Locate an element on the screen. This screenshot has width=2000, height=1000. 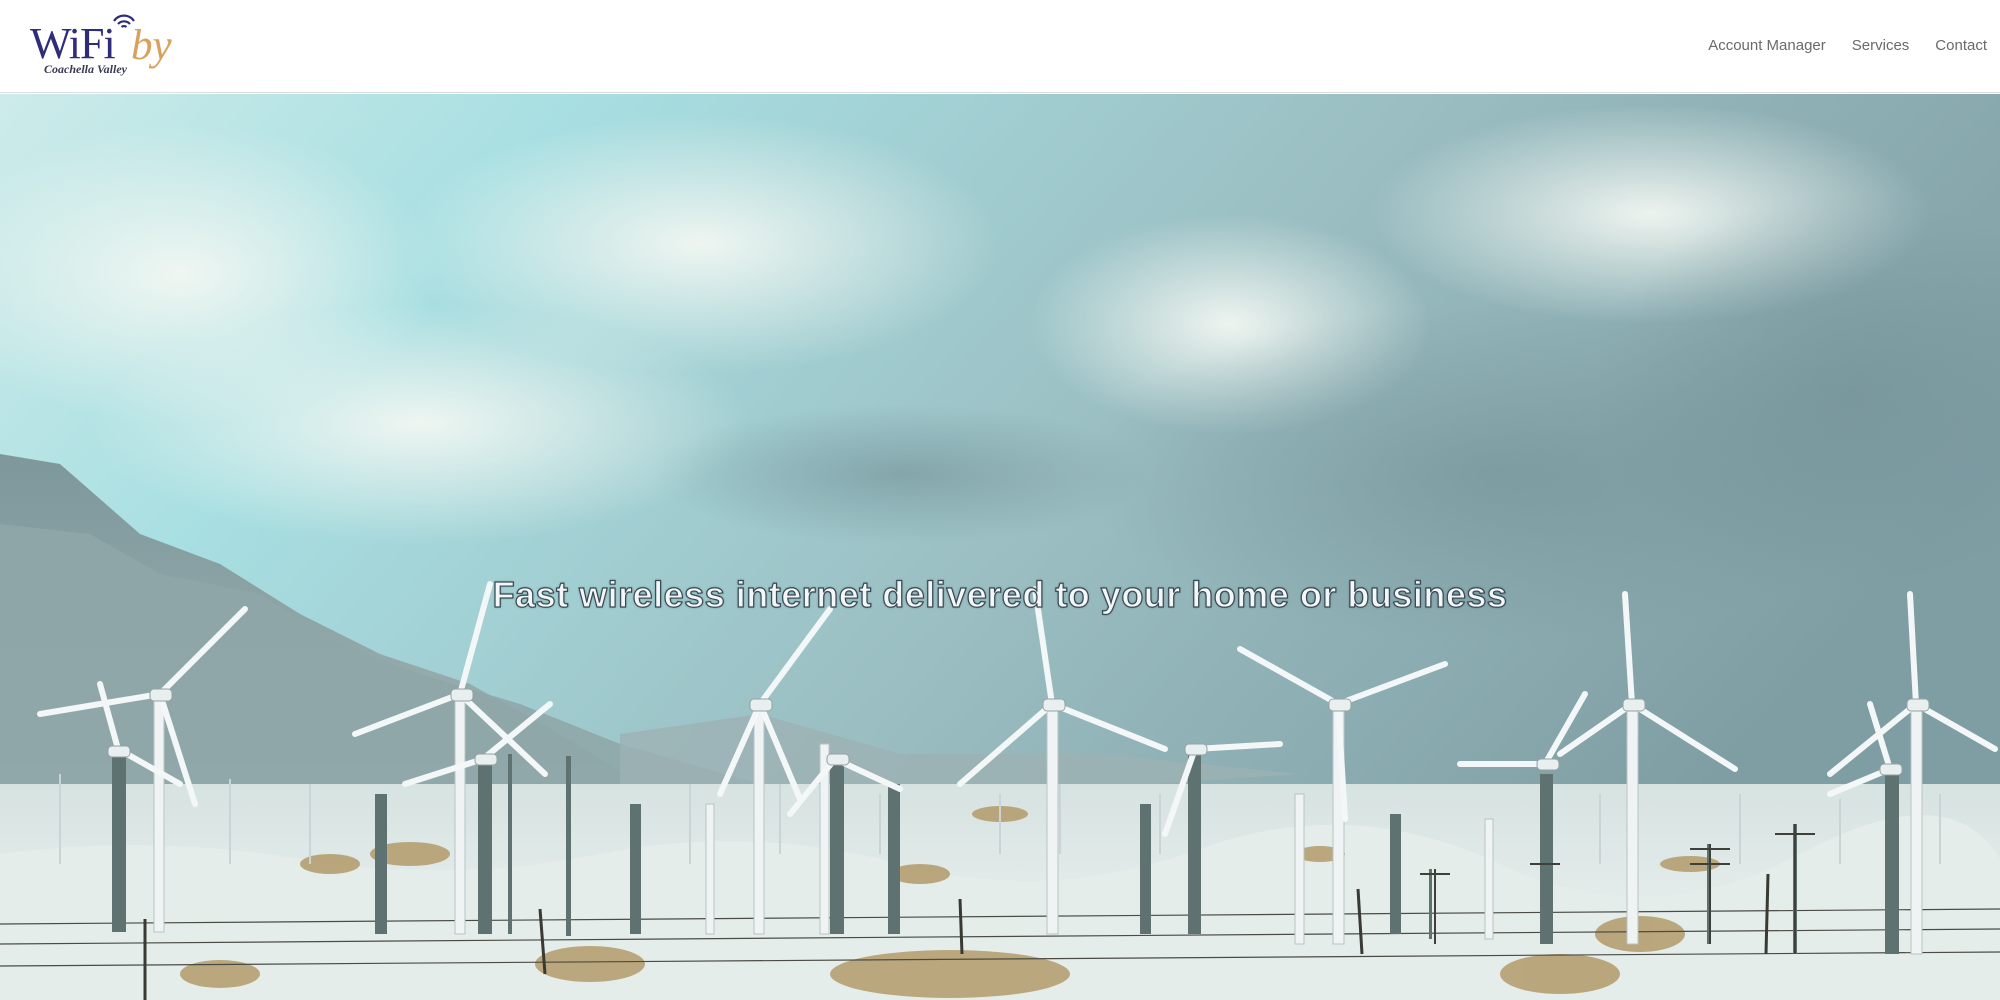
site-logo: WiFi by Coachella Valley is located at coordinates (107, 46).